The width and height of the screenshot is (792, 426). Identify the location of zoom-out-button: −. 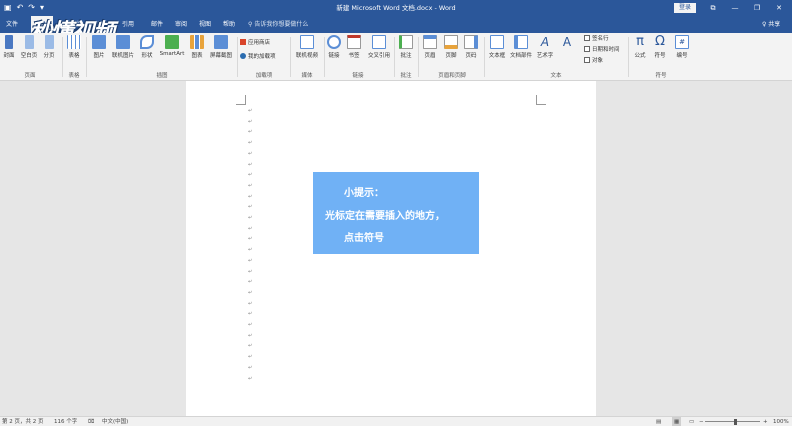
(701, 421).